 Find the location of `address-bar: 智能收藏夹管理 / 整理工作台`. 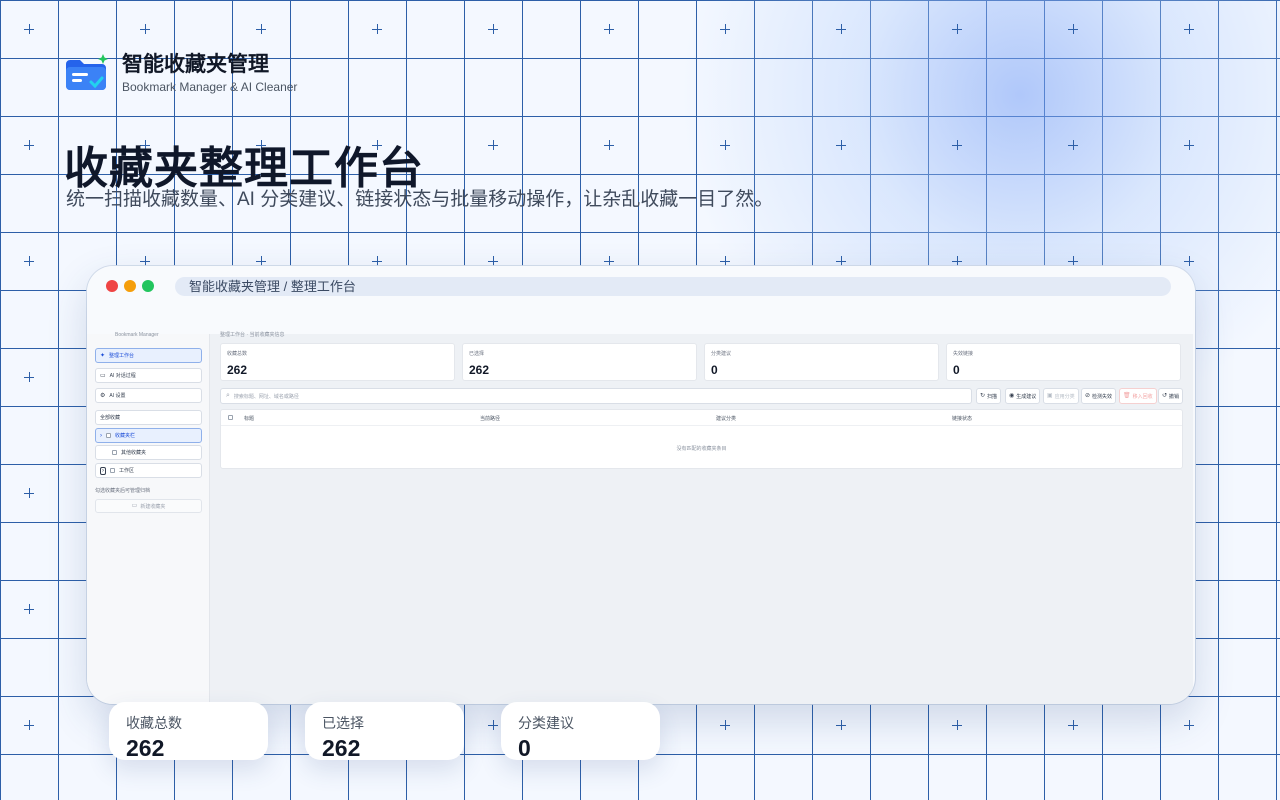

address-bar: 智能收藏夹管理 / 整理工作台 is located at coordinates (673, 286).